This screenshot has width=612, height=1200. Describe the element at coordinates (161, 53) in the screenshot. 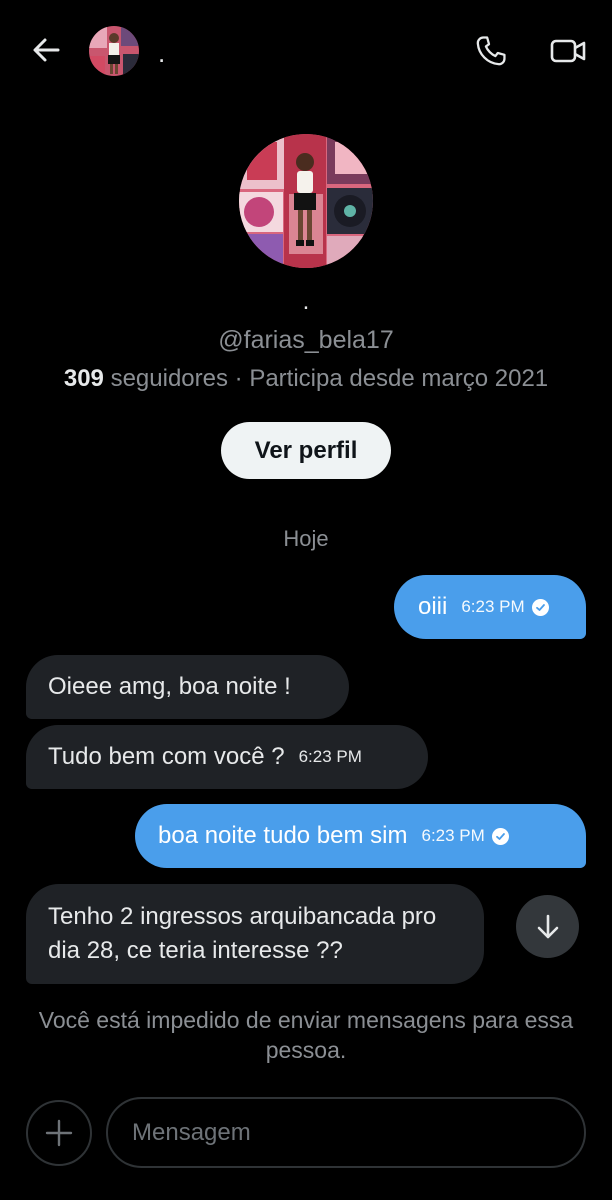

I see `header-name: .` at that location.